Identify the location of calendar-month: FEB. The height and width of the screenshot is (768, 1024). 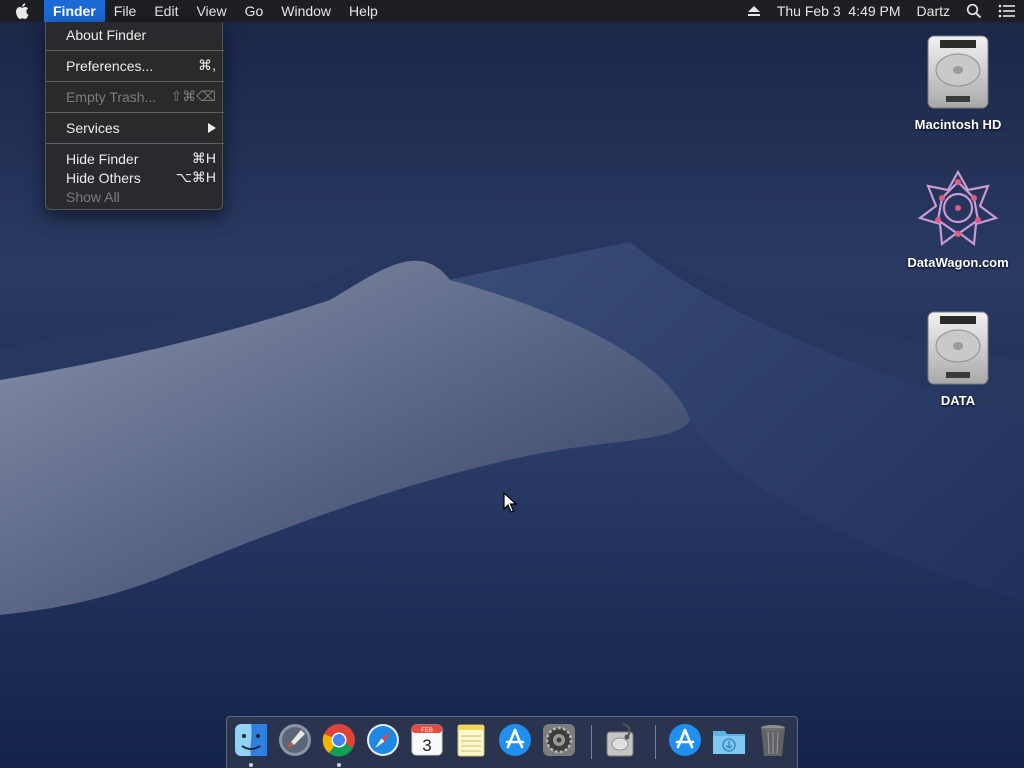
(427, 731).